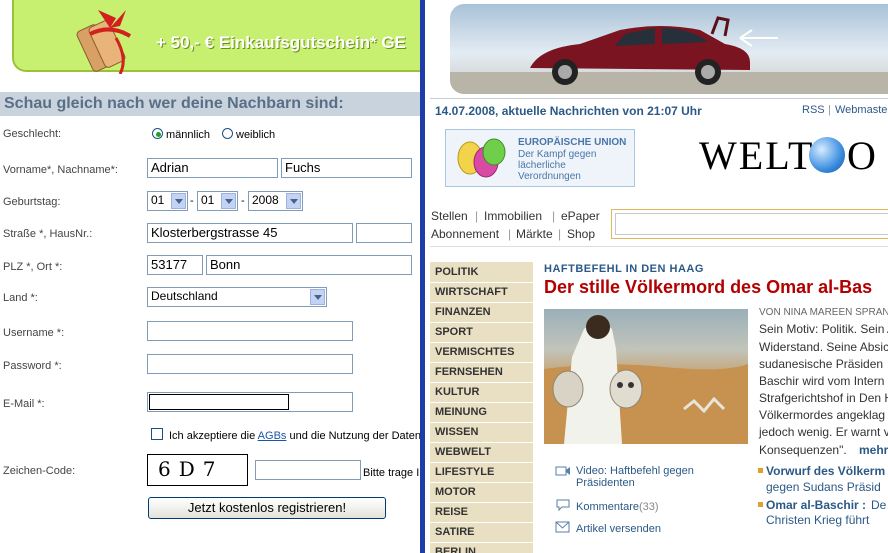 The height and width of the screenshot is (553, 888). What do you see at coordinates (708, 287) in the screenshot?
I see `article-headline: Der stille Völkermord des Omar al-Bas` at bounding box center [708, 287].